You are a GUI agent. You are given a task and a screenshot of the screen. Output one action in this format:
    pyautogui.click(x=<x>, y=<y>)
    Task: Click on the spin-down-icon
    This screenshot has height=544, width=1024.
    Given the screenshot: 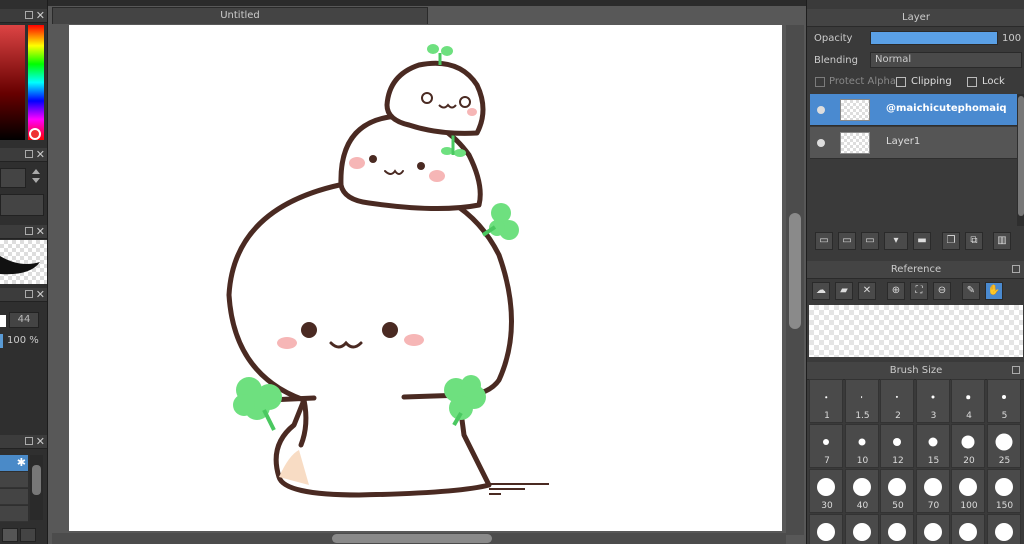 What is the action you would take?
    pyautogui.click(x=36, y=180)
    